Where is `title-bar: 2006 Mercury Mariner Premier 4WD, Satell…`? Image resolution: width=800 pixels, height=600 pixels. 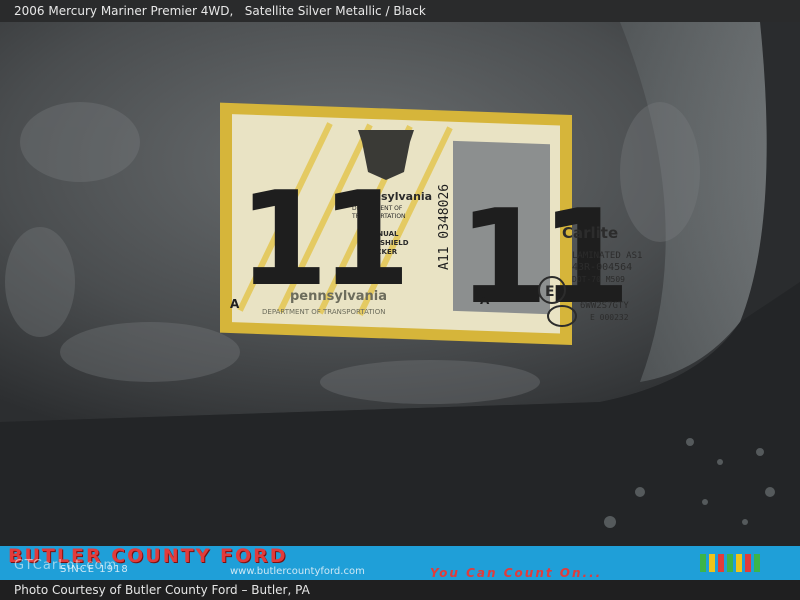 title-bar: 2006 Mercury Mariner Premier 4WD, Satell… is located at coordinates (400, 11).